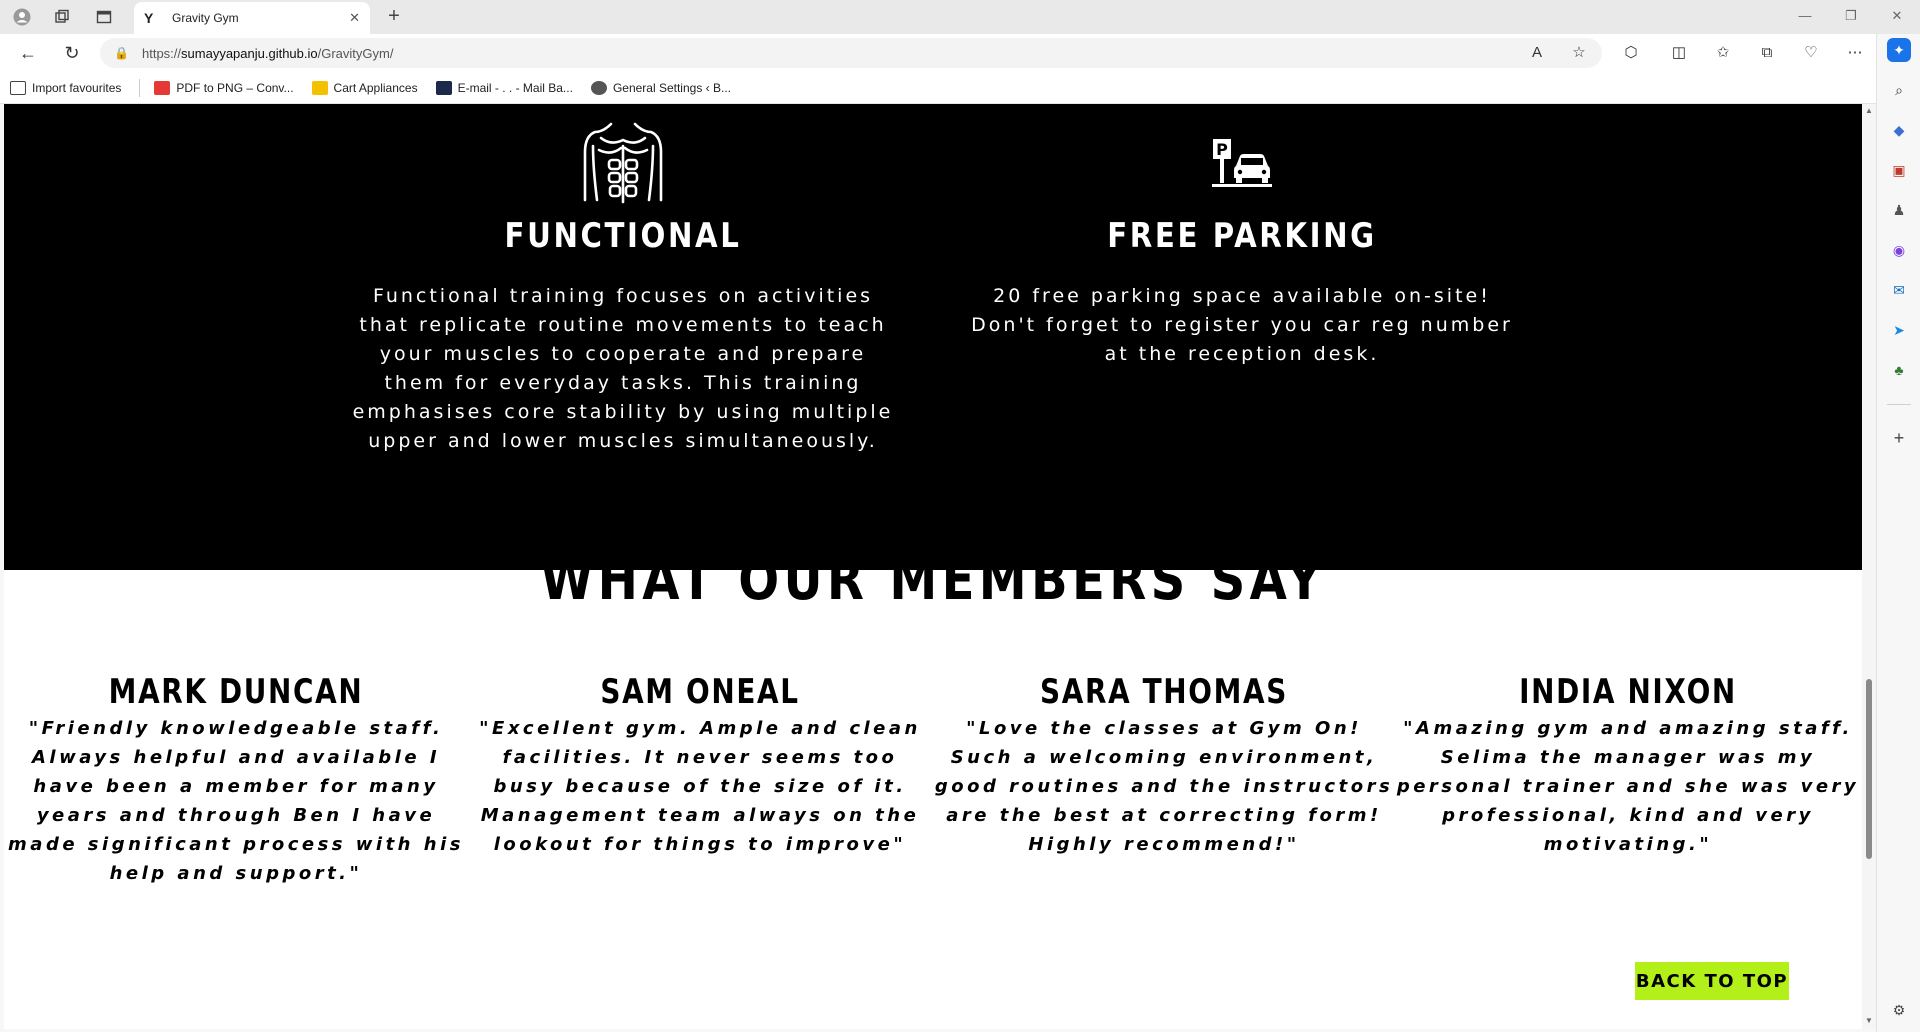  Describe the element at coordinates (1869, 566) in the screenshot. I see `page-scrollbar: ▲ ▼` at that location.